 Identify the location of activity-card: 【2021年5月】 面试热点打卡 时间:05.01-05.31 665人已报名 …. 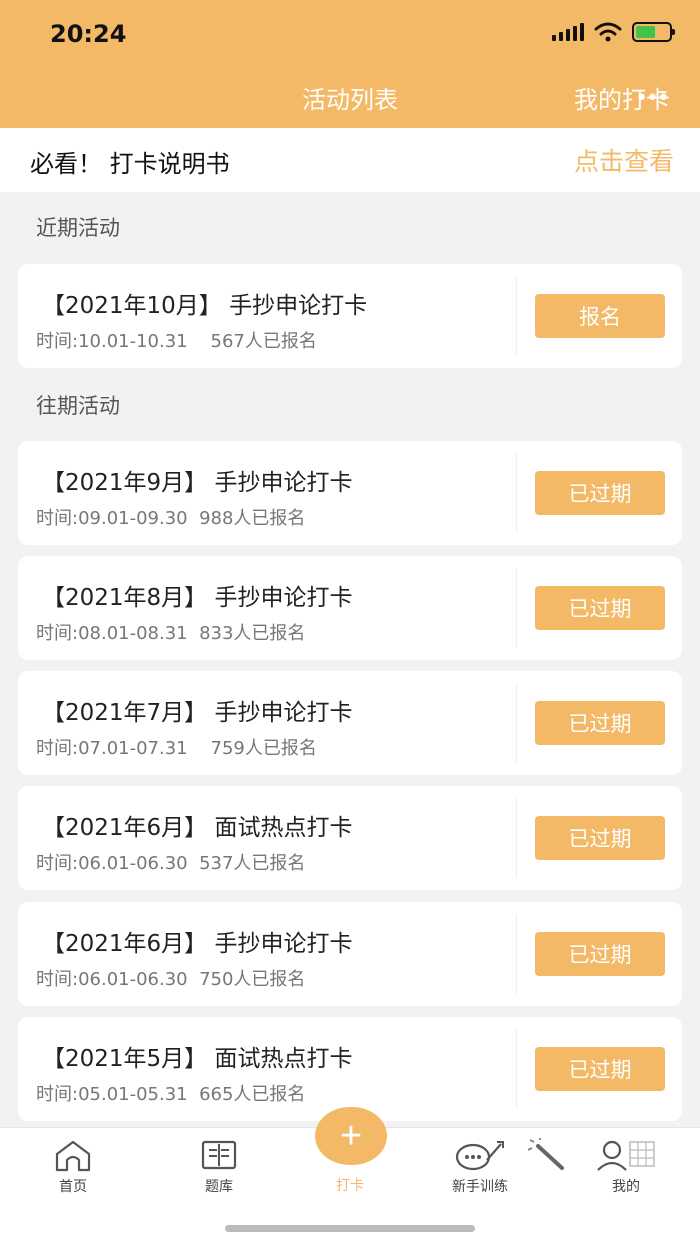
(350, 1069).